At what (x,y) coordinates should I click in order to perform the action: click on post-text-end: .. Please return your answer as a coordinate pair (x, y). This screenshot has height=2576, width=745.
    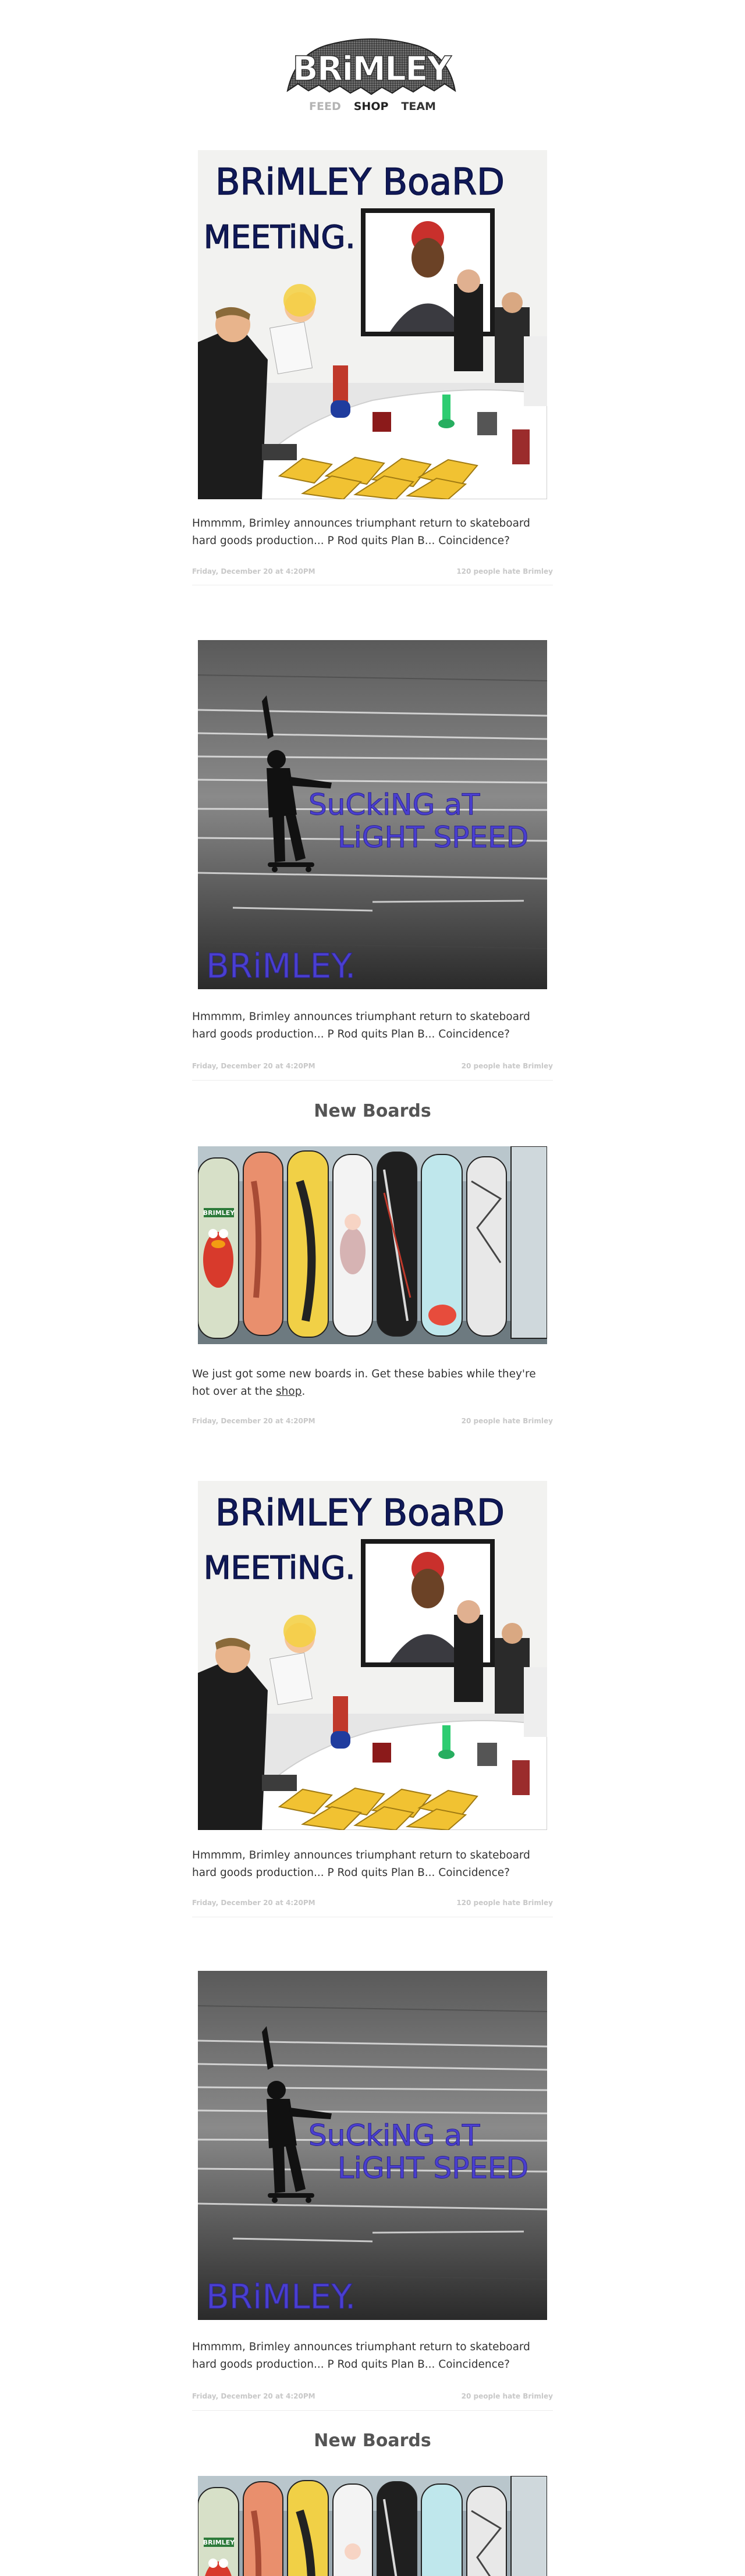
    Looking at the image, I should click on (303, 1391).